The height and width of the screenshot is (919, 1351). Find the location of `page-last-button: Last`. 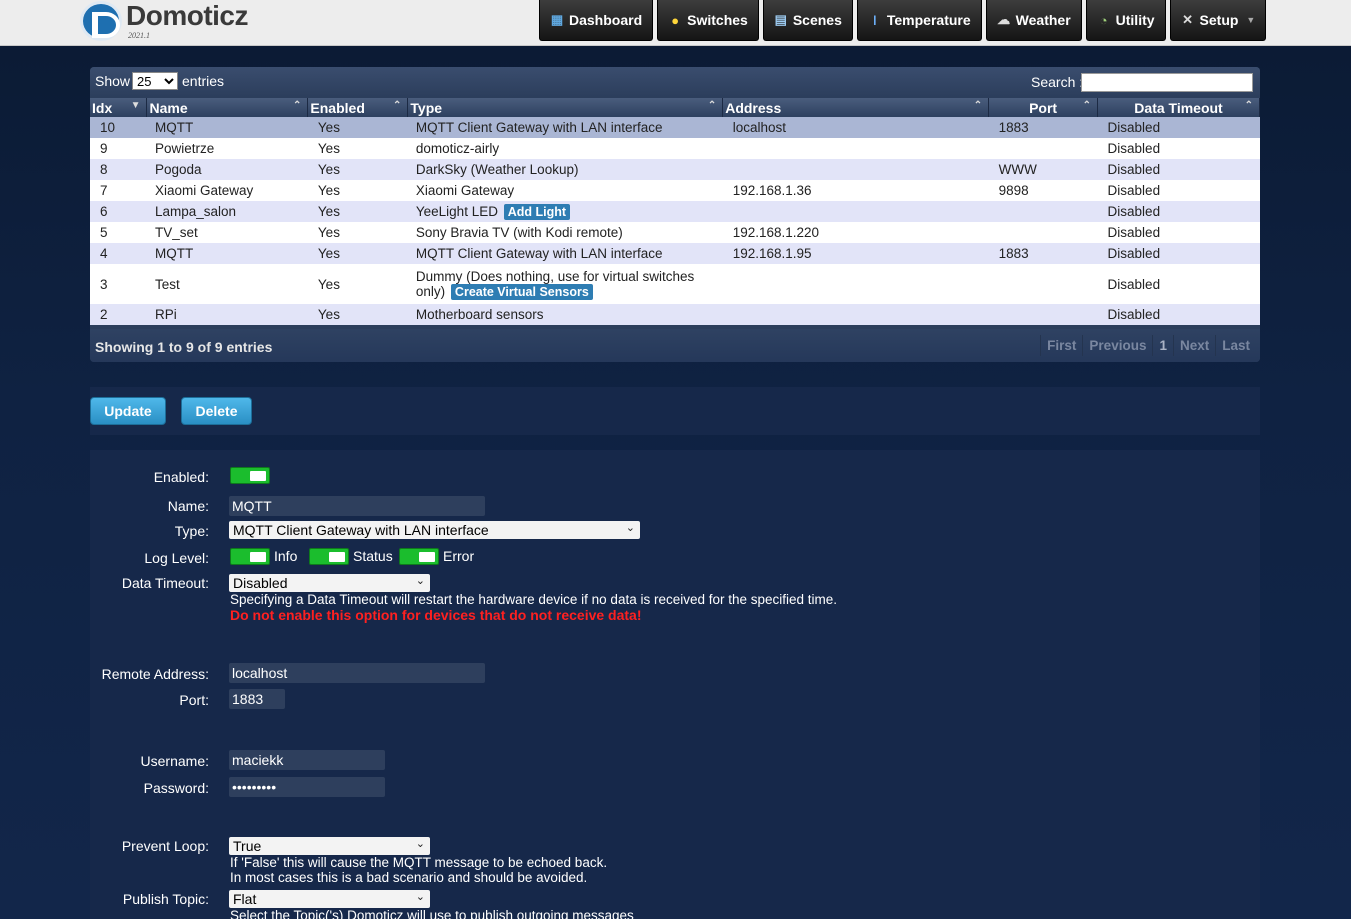

page-last-button: Last is located at coordinates (1235, 345).